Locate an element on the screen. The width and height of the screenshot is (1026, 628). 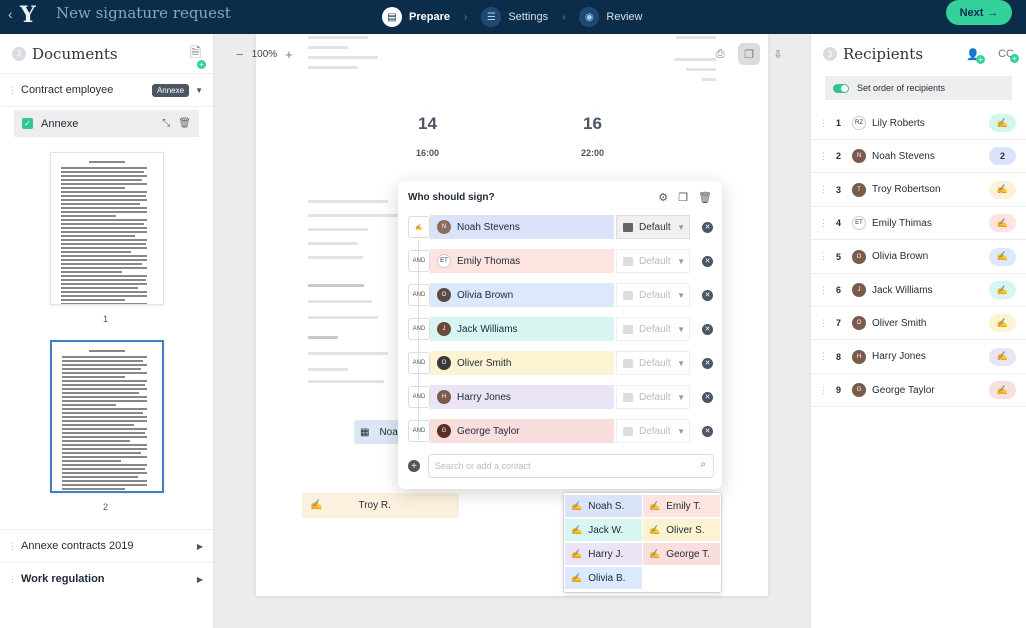
recipient-name: Noah Stevens is located at coordinates (903, 156).